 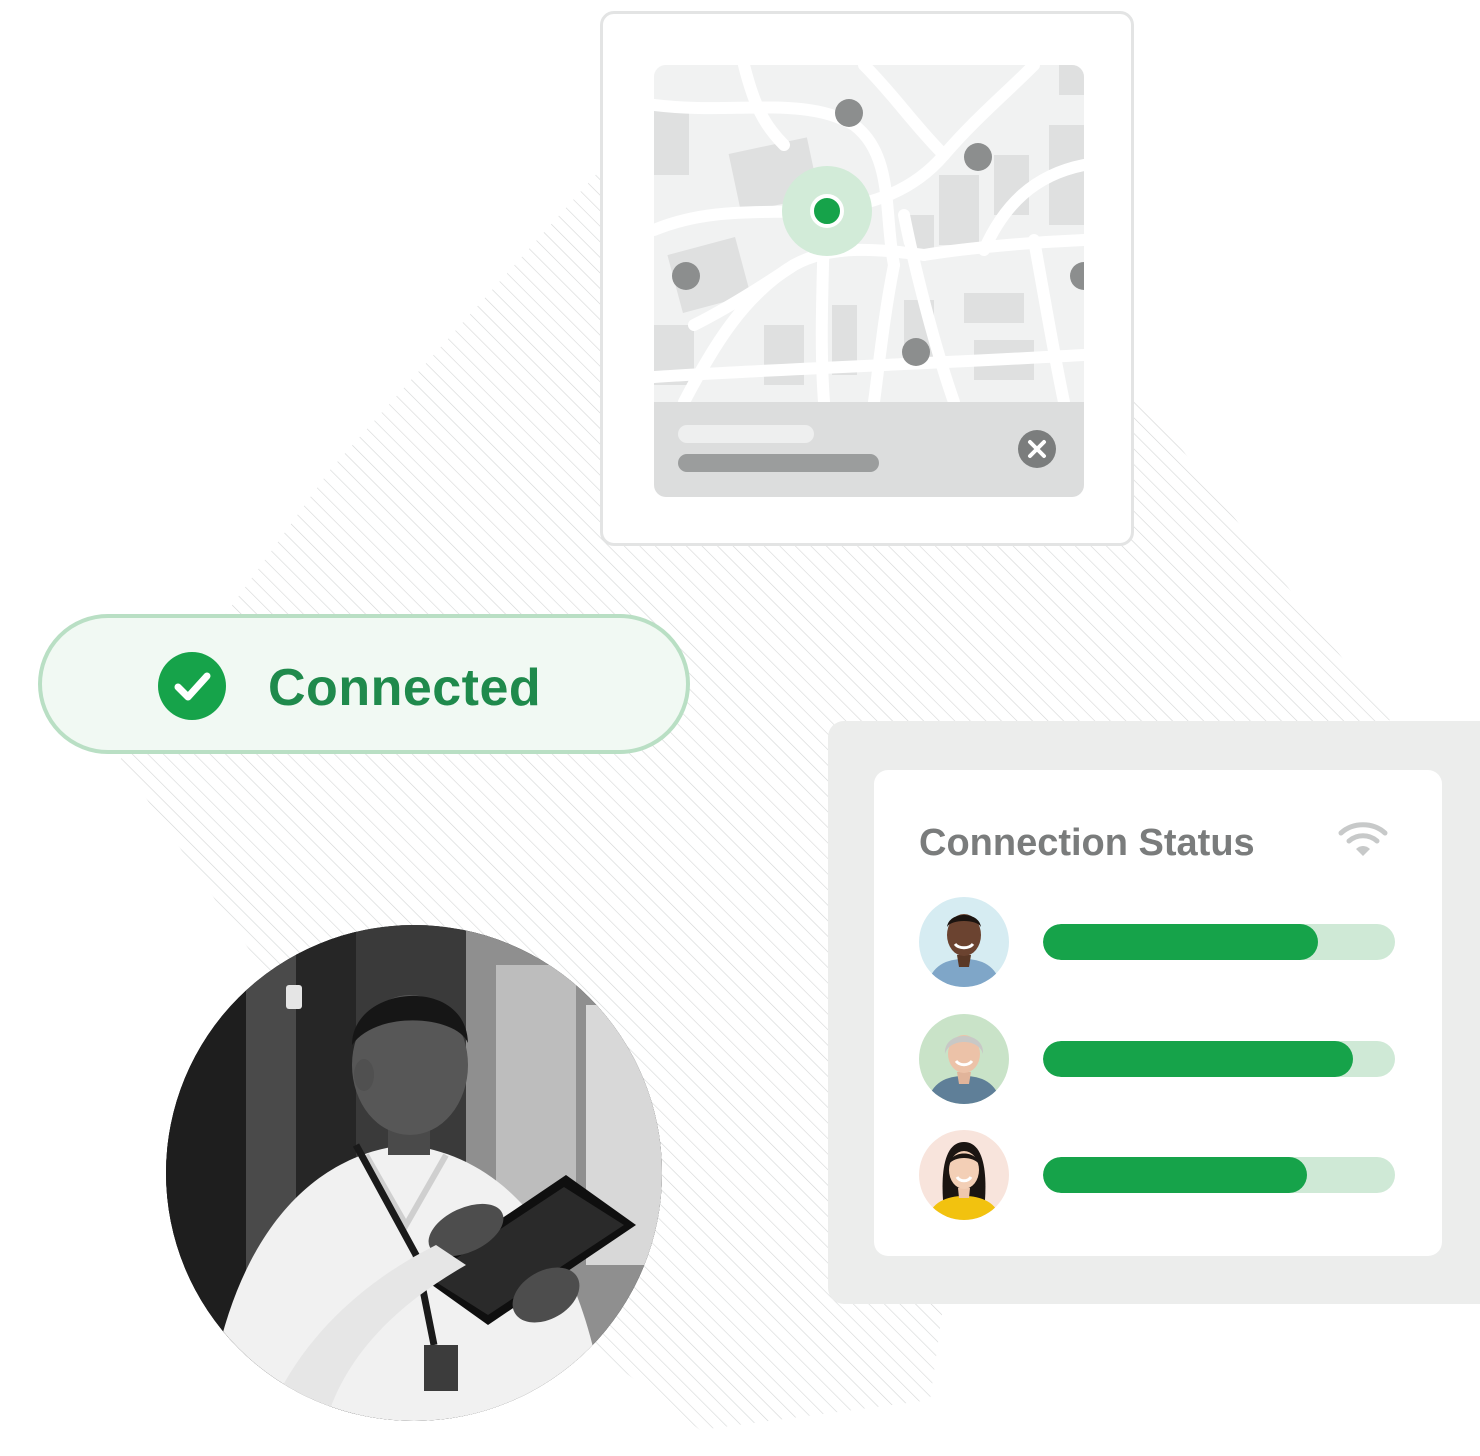 I want to click on wifi-icon, so click(x=1363, y=839).